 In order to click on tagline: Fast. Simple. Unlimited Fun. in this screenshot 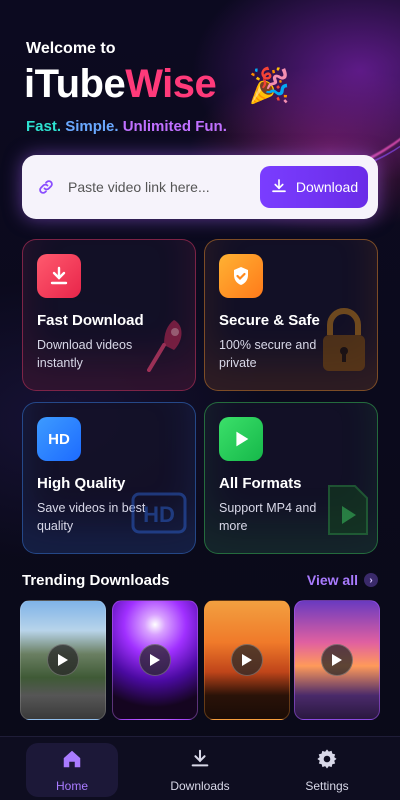, I will do `click(126, 126)`.